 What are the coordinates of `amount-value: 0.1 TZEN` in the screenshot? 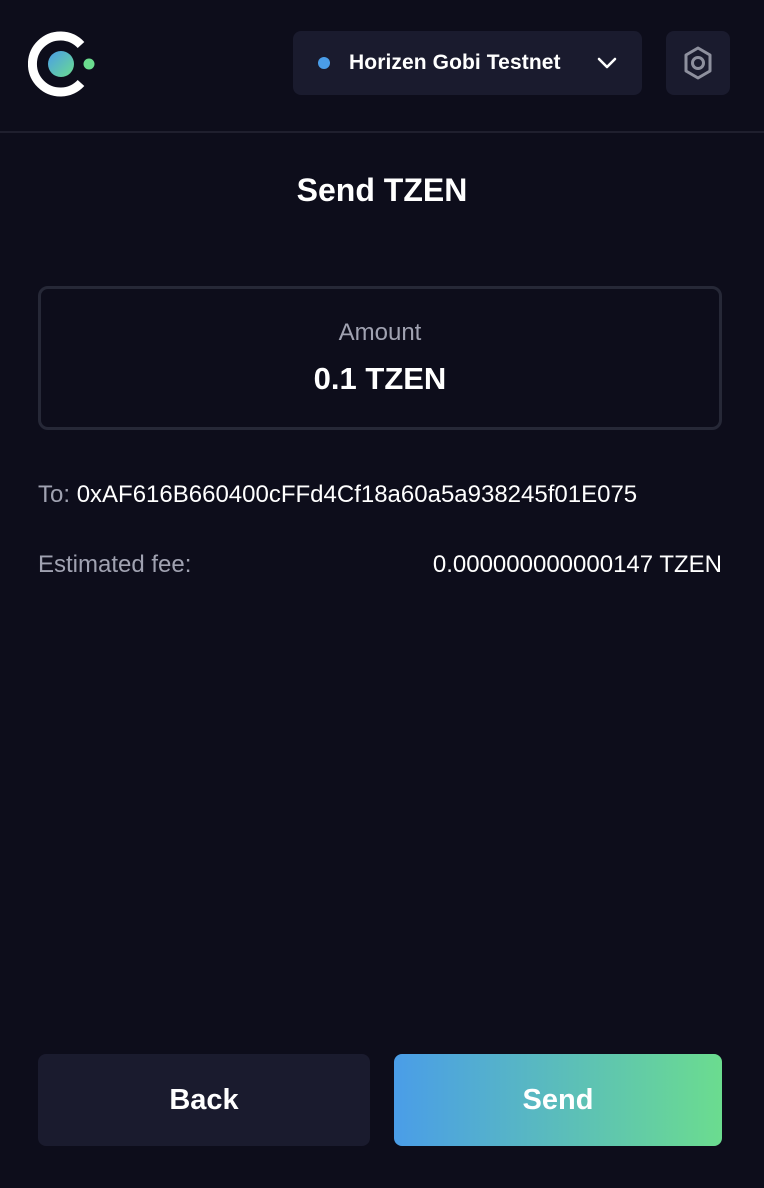 It's located at (380, 378).